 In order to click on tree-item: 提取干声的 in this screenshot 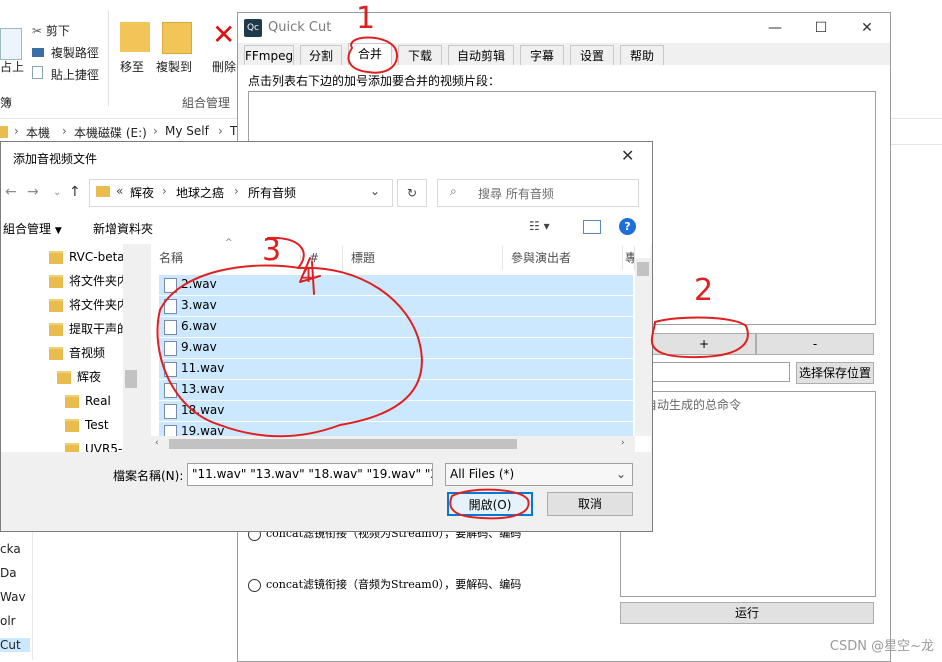, I will do `click(89, 329)`.